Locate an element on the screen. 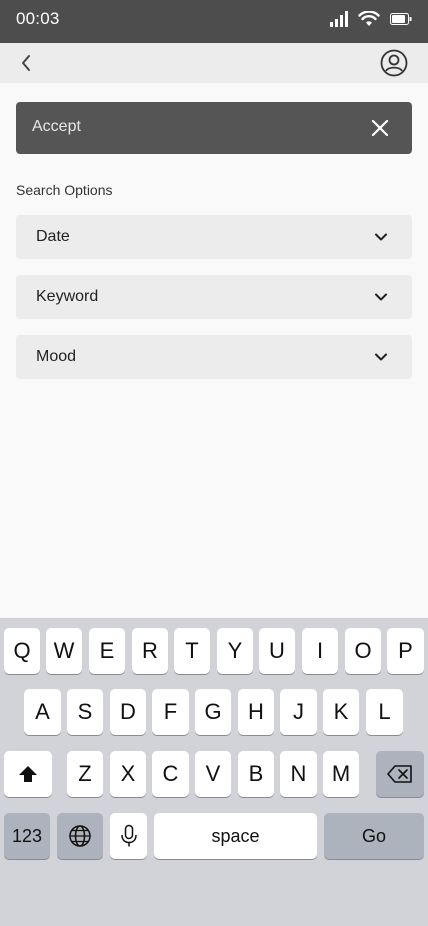 This screenshot has height=926, width=428. key-r: R is located at coordinates (150, 651).